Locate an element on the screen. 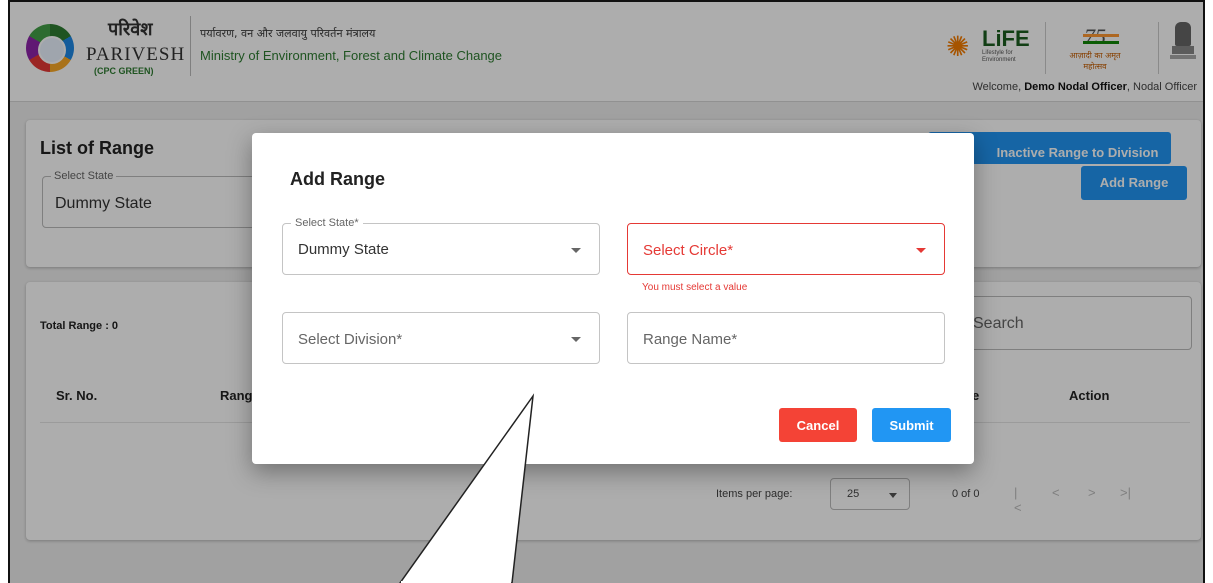 This screenshot has height=583, width=1213. select-state-value: Dummy State is located at coordinates (343, 249).